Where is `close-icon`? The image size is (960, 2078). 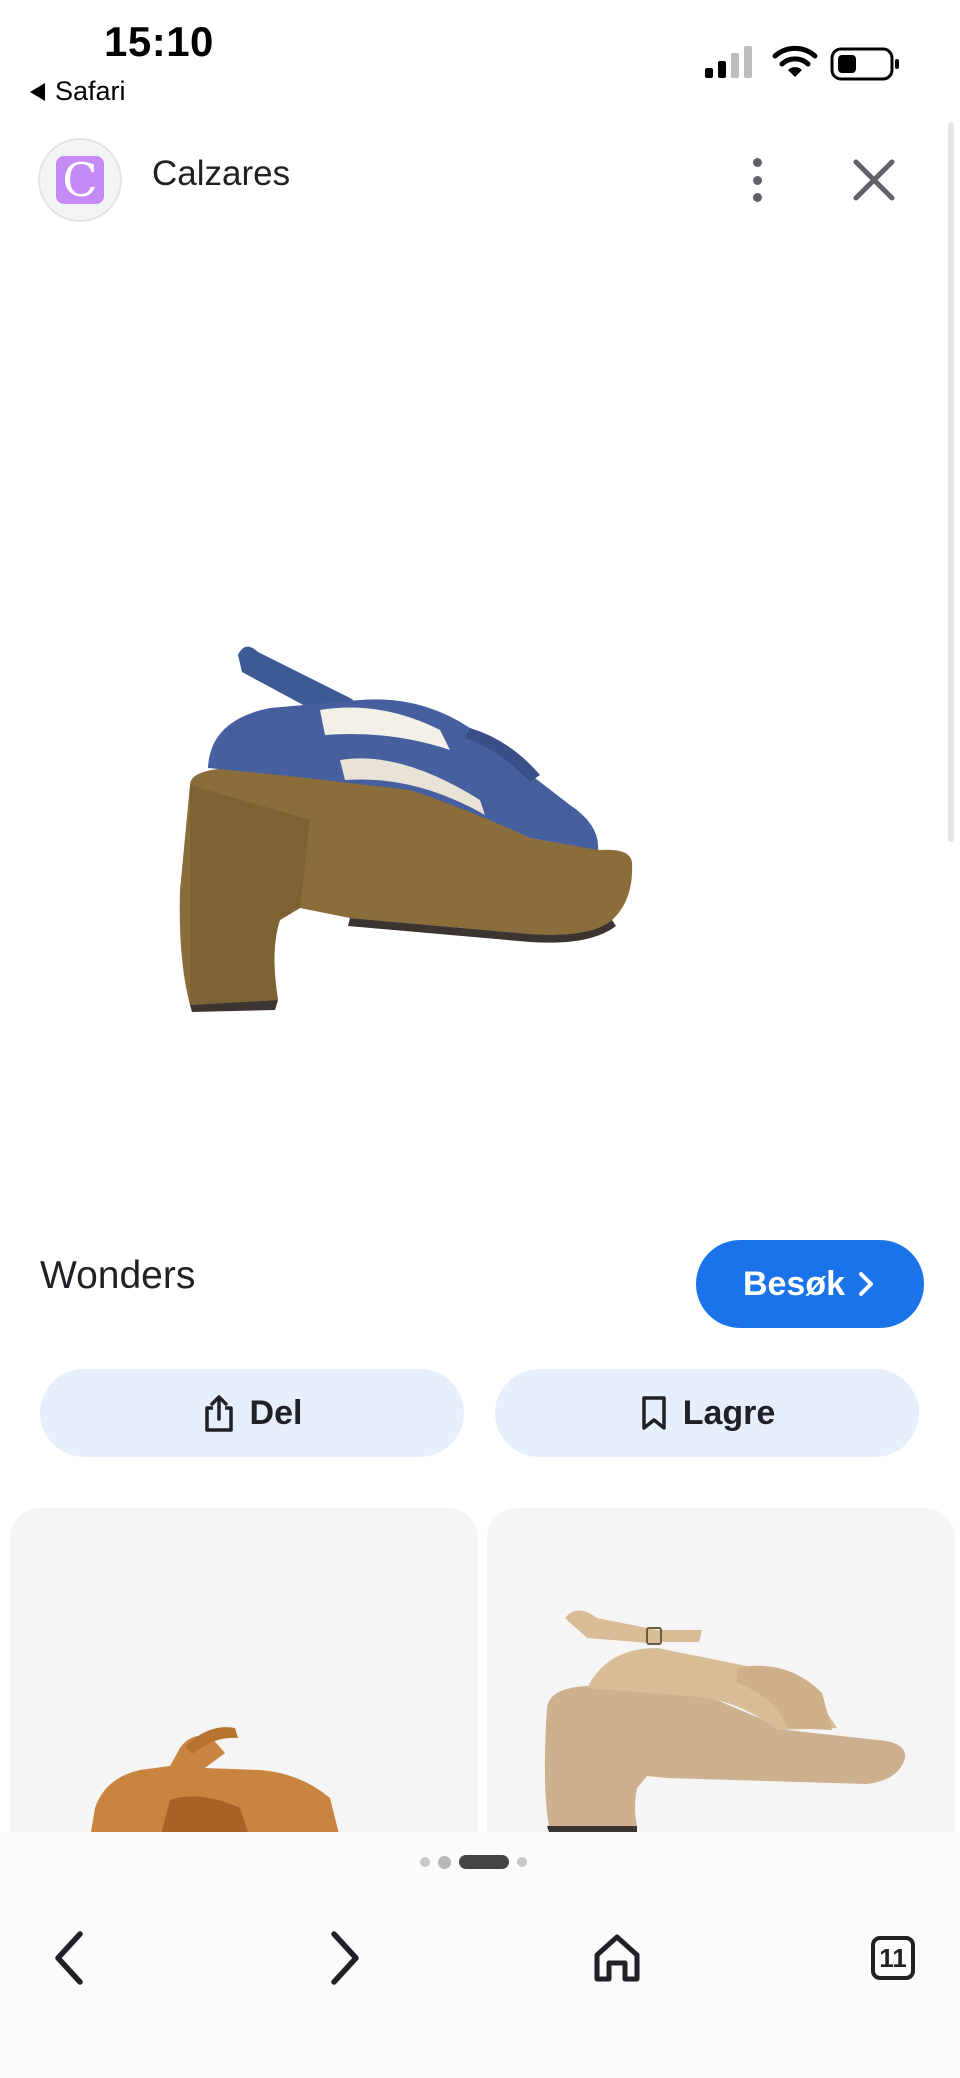
close-icon is located at coordinates (874, 180).